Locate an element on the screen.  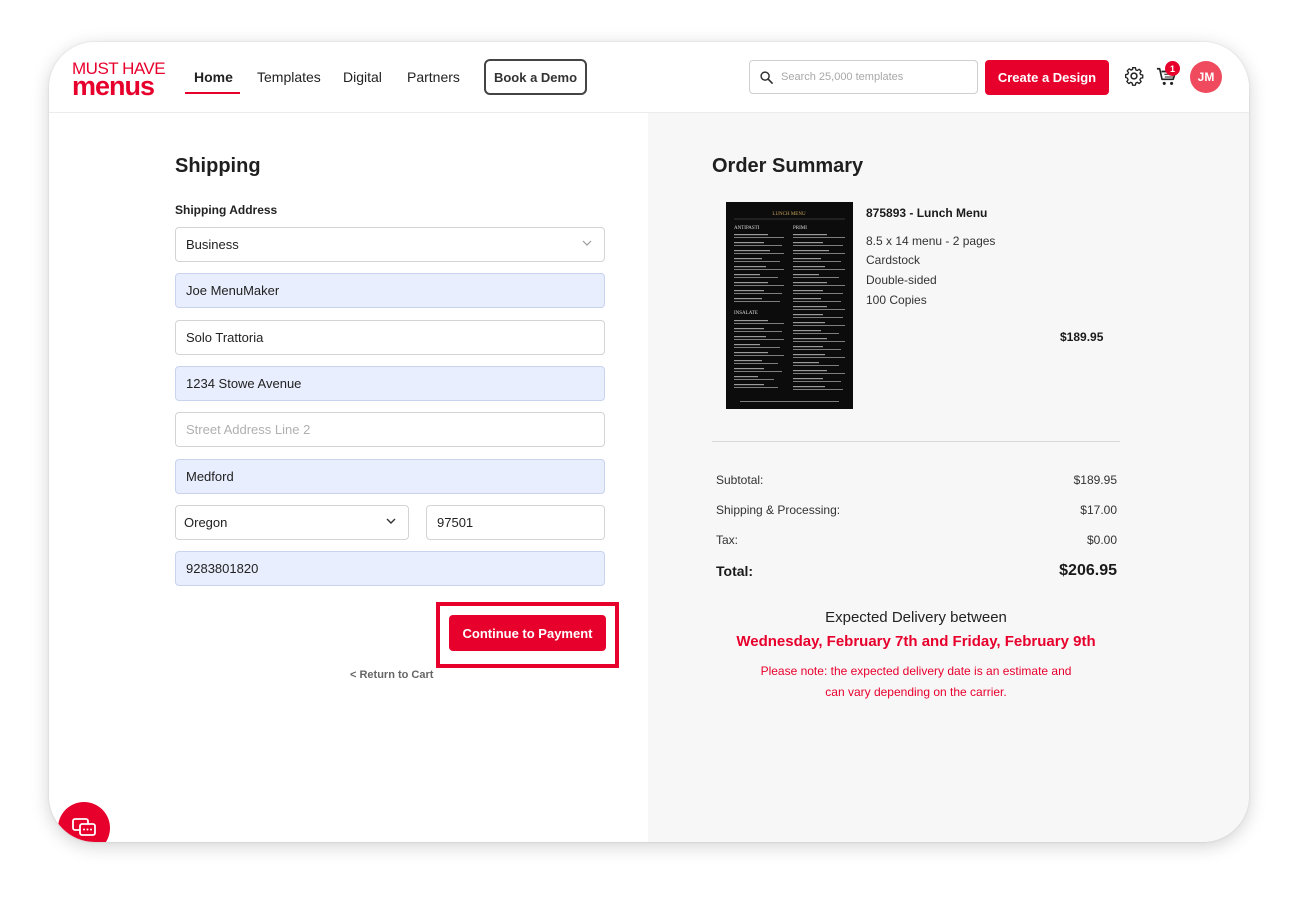
book-demo-button: Book a Demo is located at coordinates (535, 77).